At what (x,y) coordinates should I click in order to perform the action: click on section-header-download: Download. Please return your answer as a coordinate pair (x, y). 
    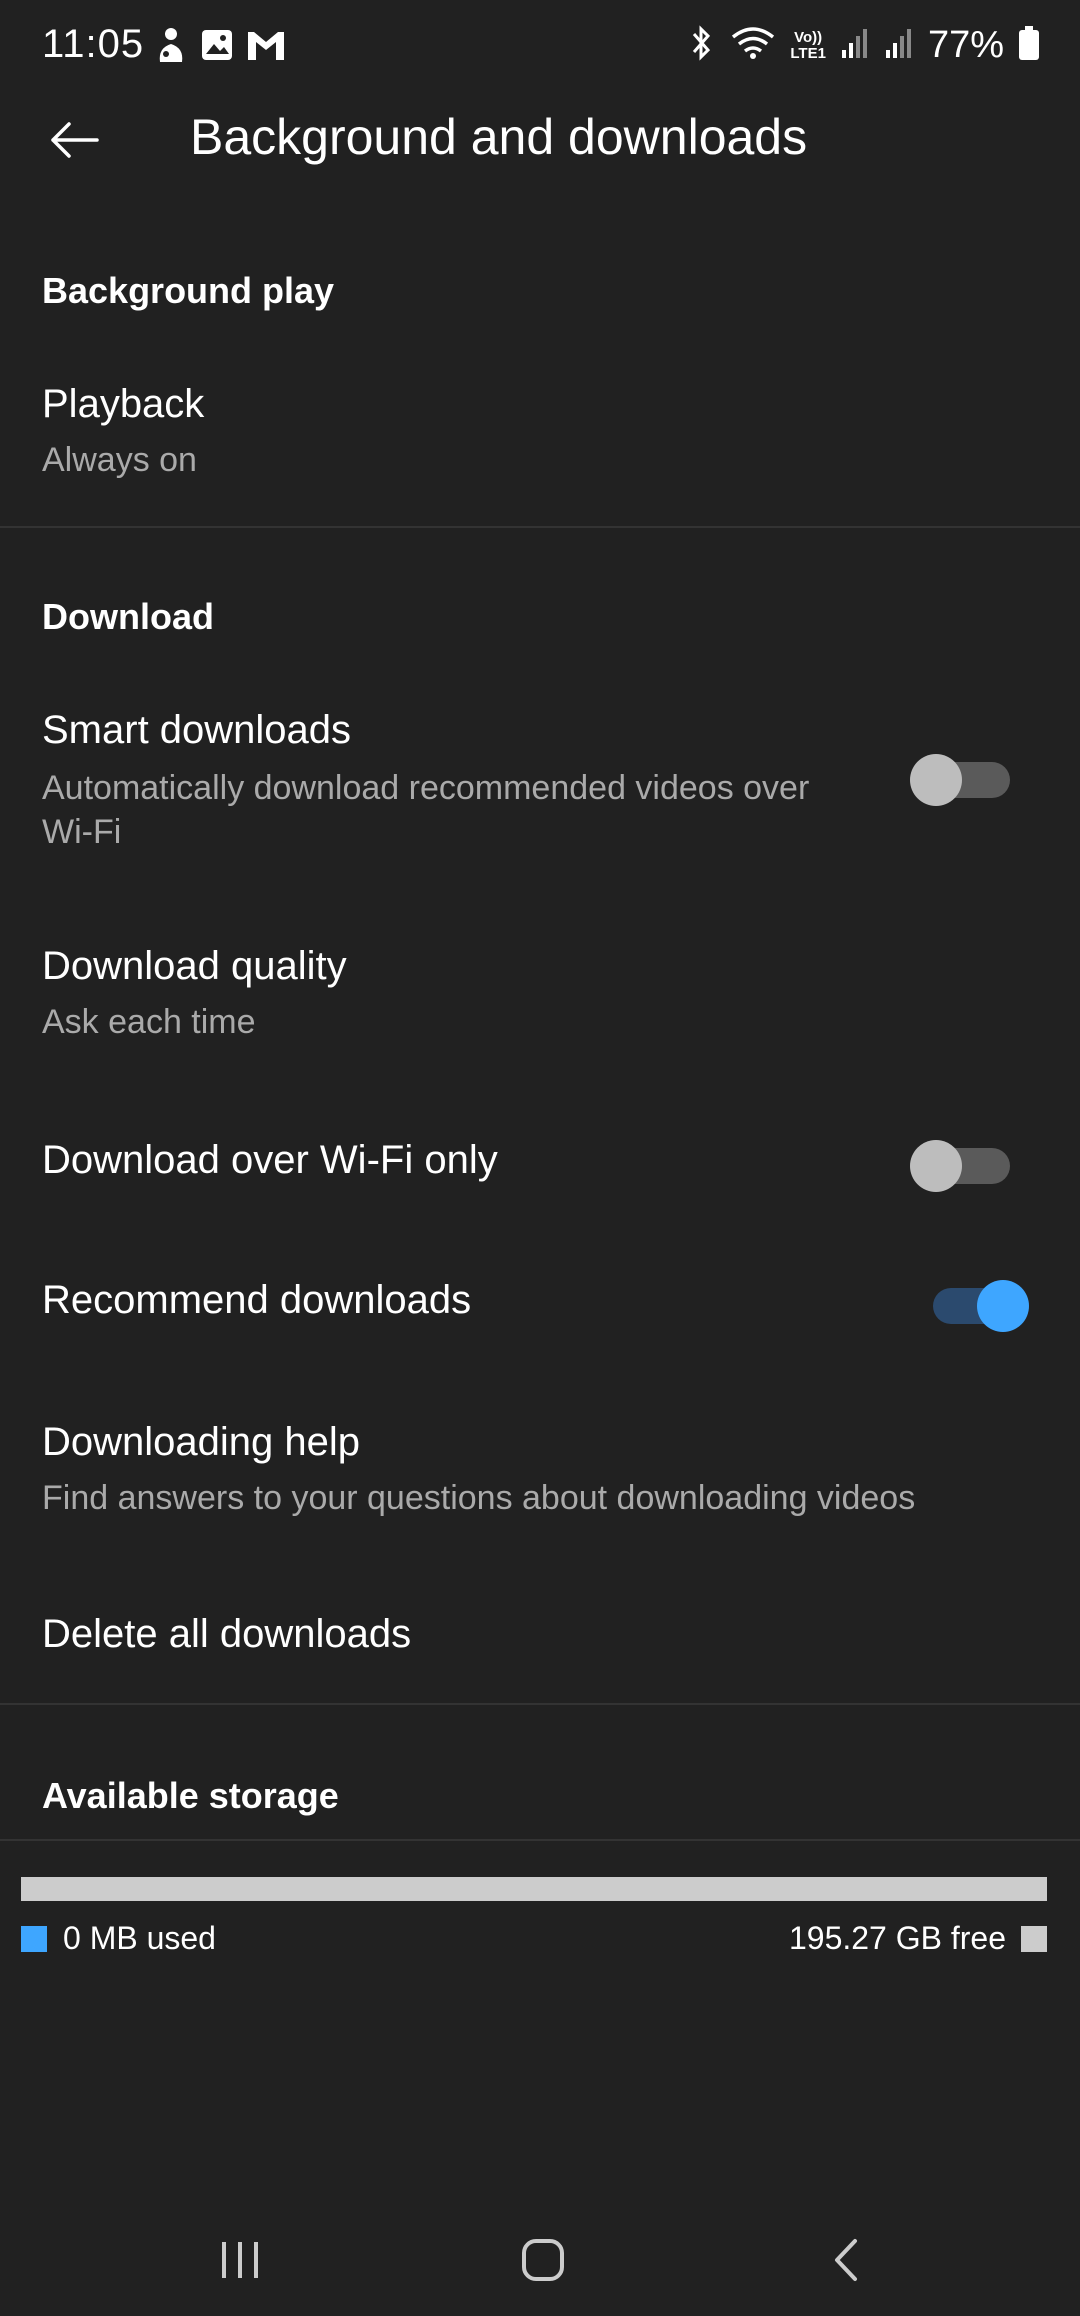
    Looking at the image, I should click on (128, 616).